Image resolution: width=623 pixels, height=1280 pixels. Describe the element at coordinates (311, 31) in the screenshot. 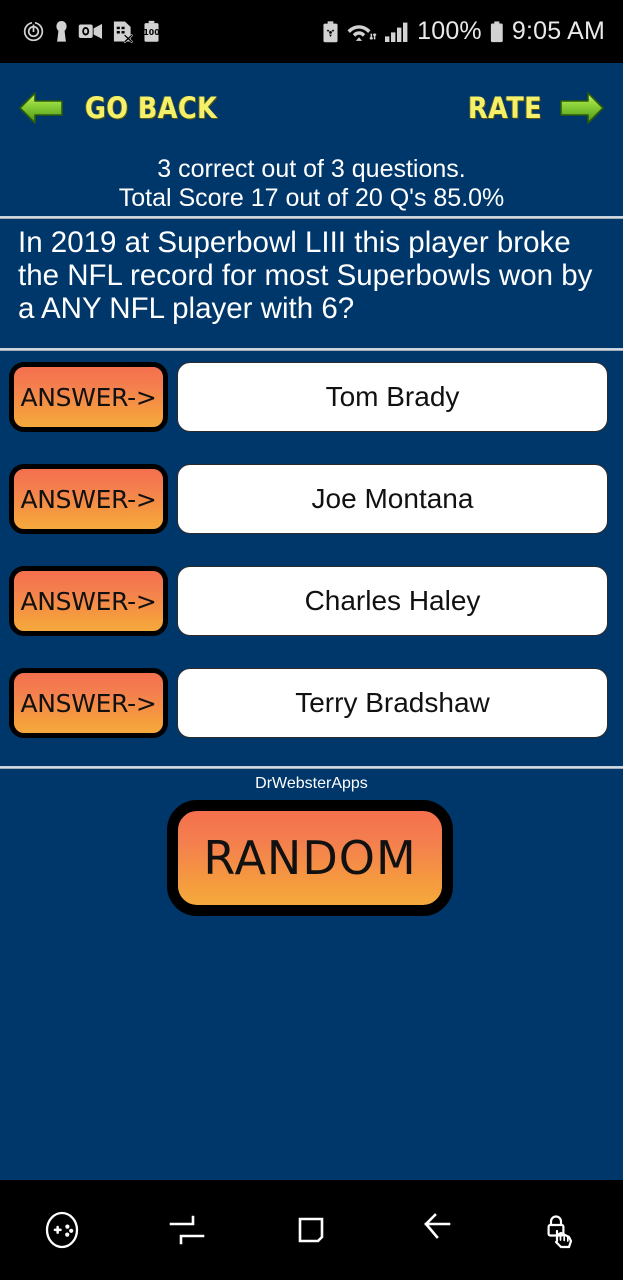

I see `status-bar: 100 100% 9:05 AM` at that location.